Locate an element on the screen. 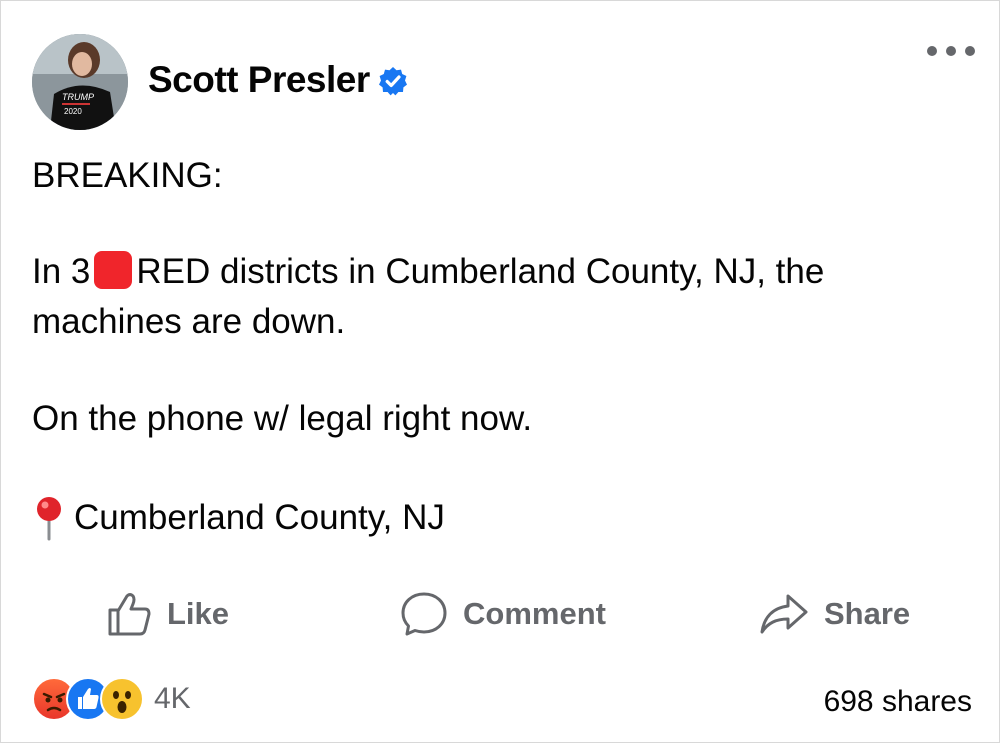 This screenshot has width=1000, height=743. avatar: TRUMP 2020 is located at coordinates (80, 82).